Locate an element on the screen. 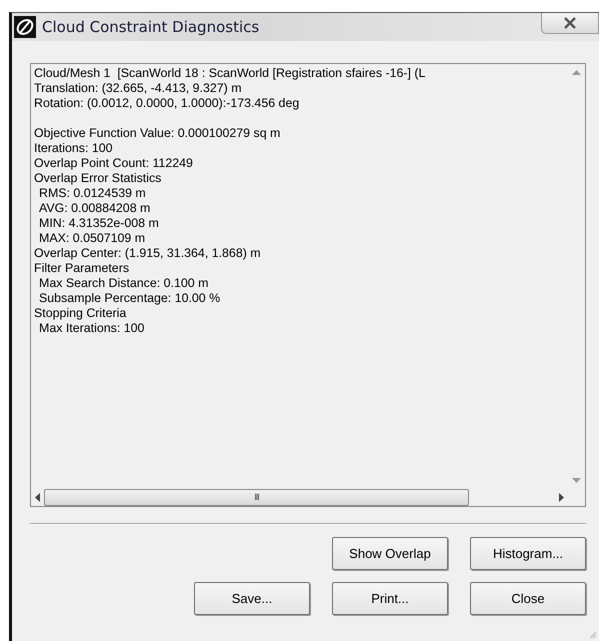  dialog-button: Show Overlap is located at coordinates (390, 553).